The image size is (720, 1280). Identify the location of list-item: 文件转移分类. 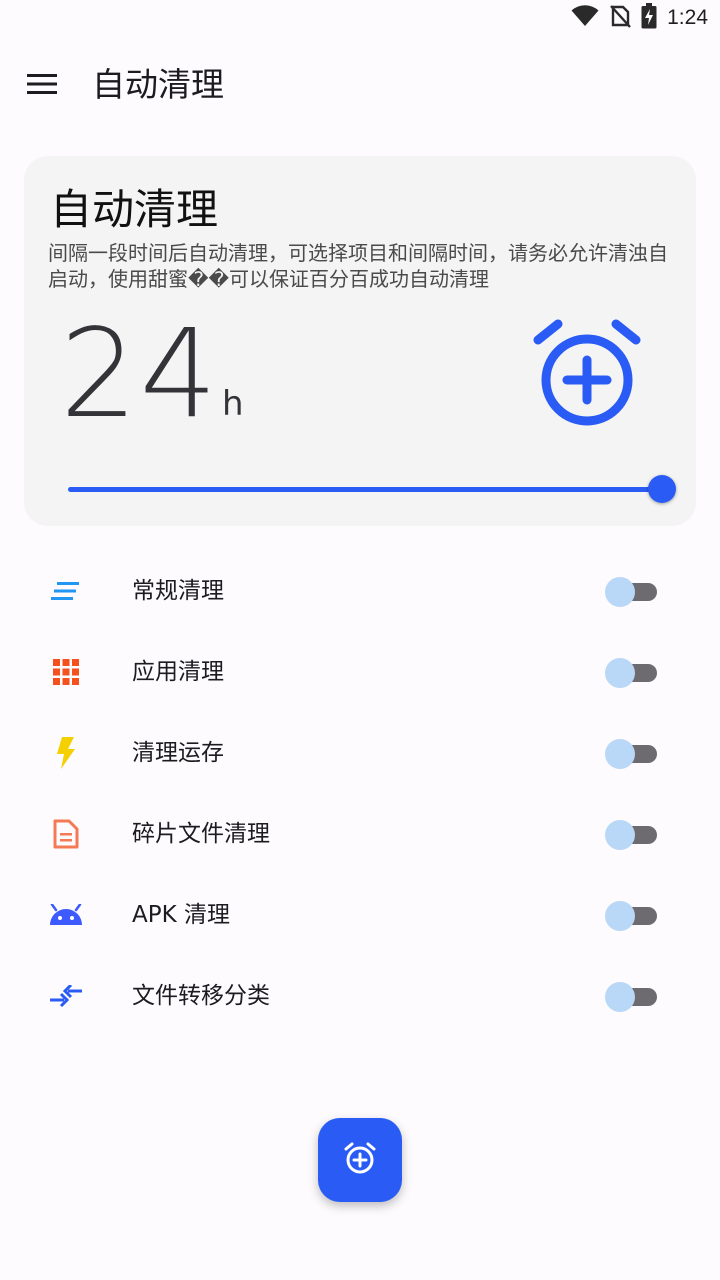
(360, 995).